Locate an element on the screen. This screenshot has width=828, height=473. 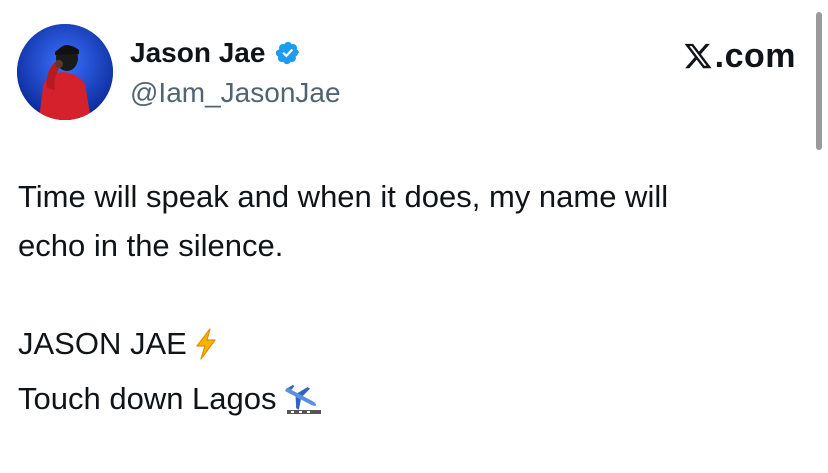
tweet-line-text: Touch down Lagos is located at coordinates (147, 398).